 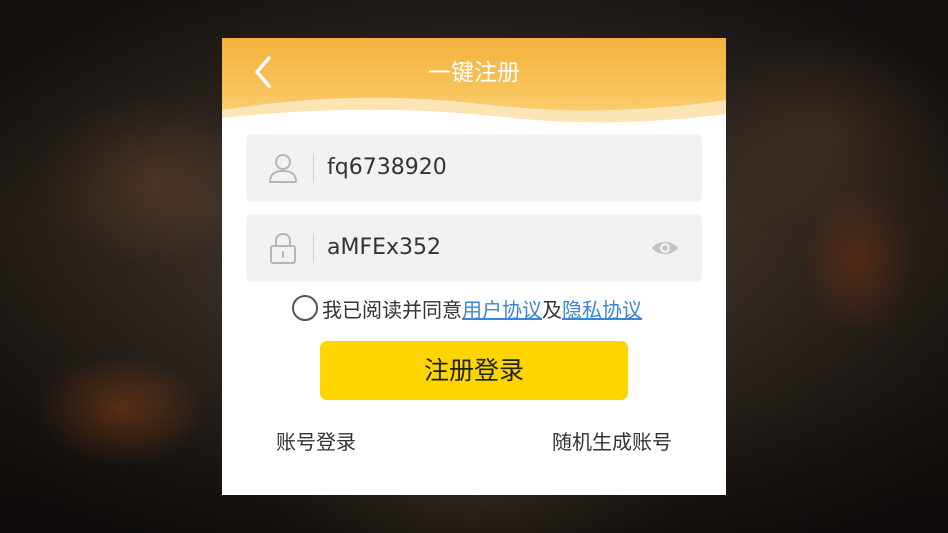 I want to click on dialog-title: 一键注册, so click(x=474, y=73).